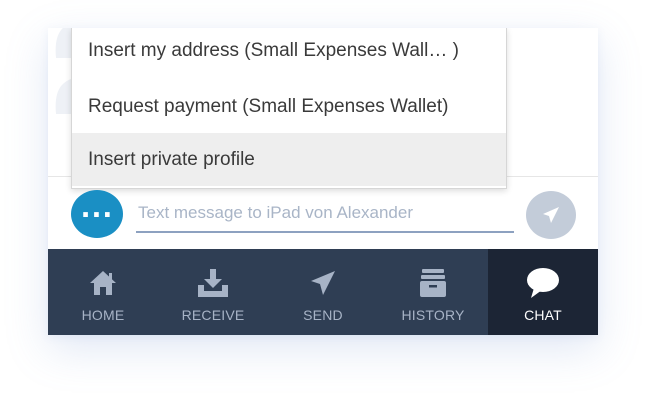 The width and height of the screenshot is (646, 404). Describe the element at coordinates (103, 283) in the screenshot. I see `home-icon` at that location.